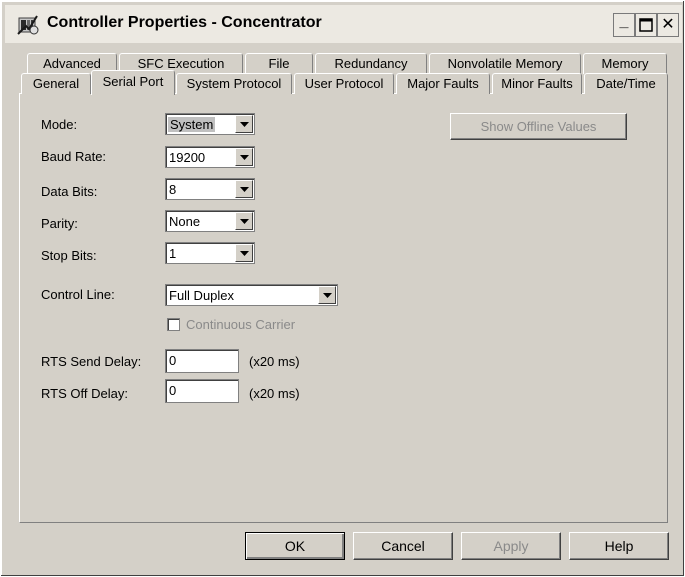 This screenshot has height=577, width=685. I want to click on tab-redundancy: Redundancy, so click(371, 63).